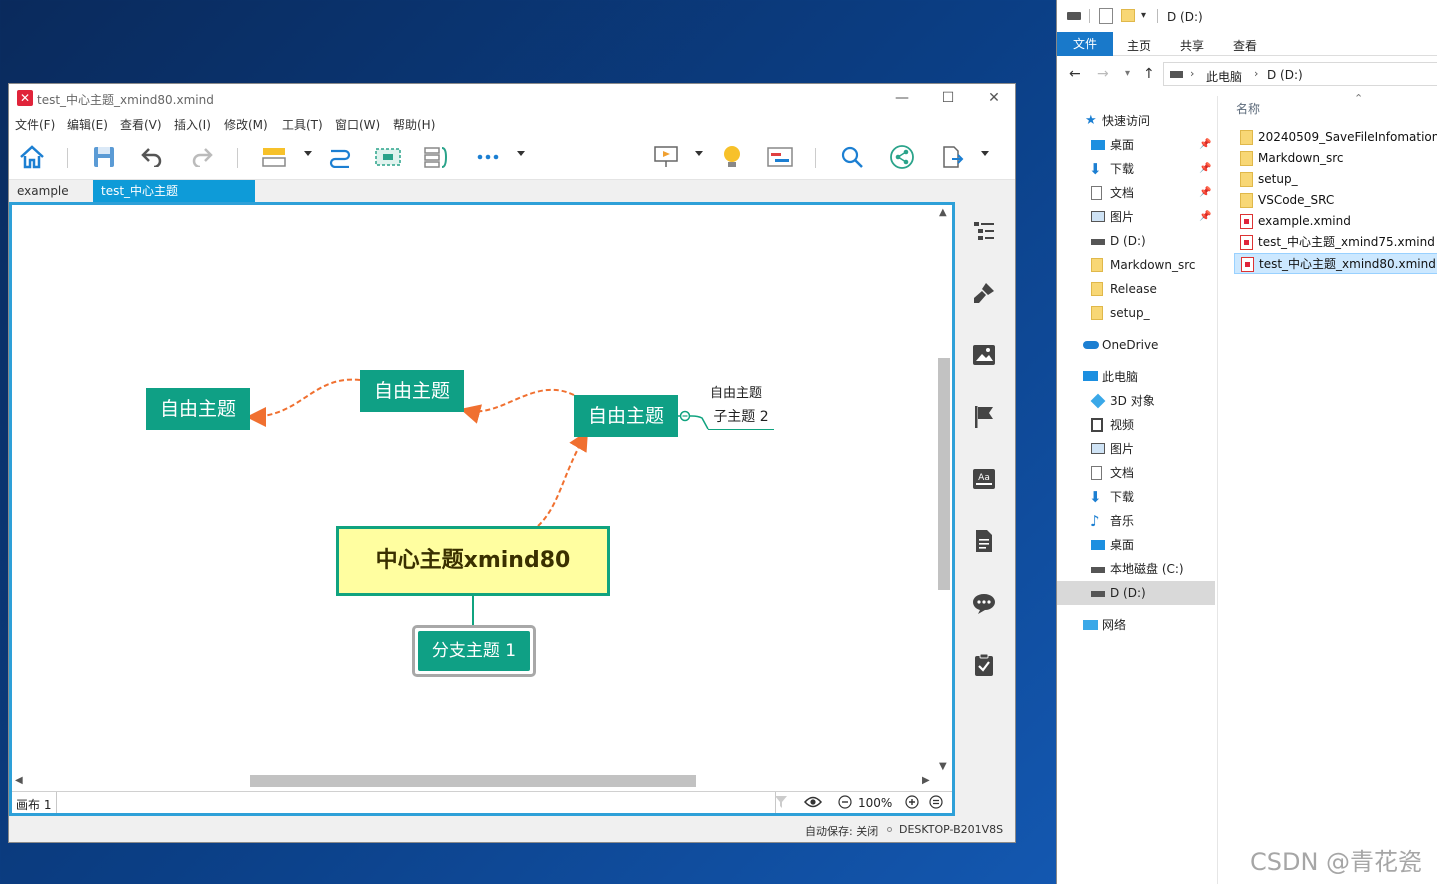  Describe the element at coordinates (984, 603) in the screenshot. I see `comments-icon` at that location.